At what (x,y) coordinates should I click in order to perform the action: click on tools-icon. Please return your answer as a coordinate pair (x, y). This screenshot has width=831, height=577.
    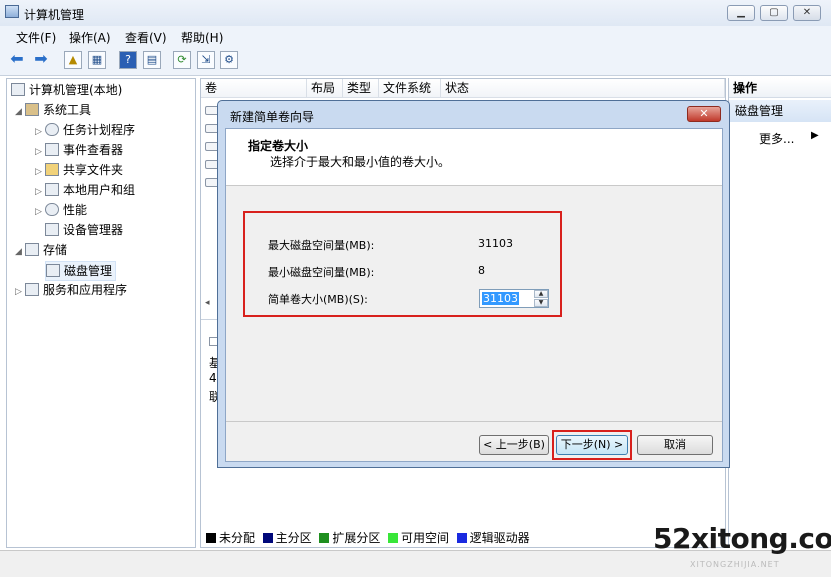
    Looking at the image, I should click on (32, 109).